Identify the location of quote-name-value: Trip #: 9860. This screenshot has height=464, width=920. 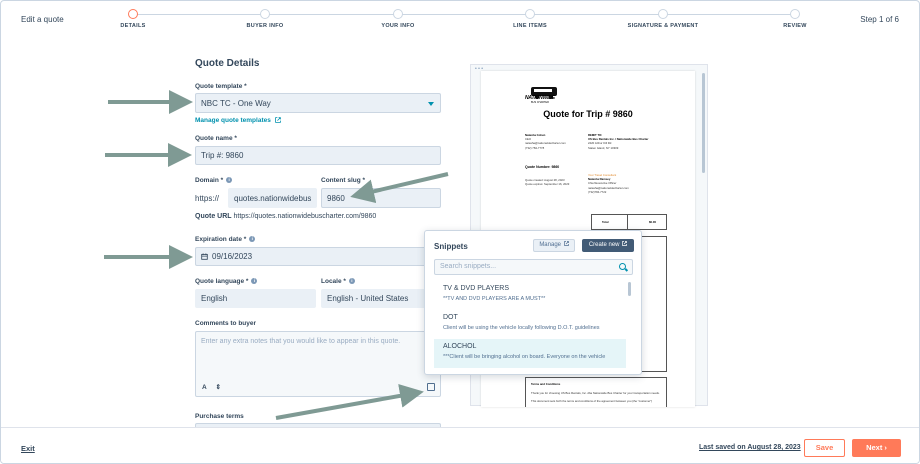
(222, 155).